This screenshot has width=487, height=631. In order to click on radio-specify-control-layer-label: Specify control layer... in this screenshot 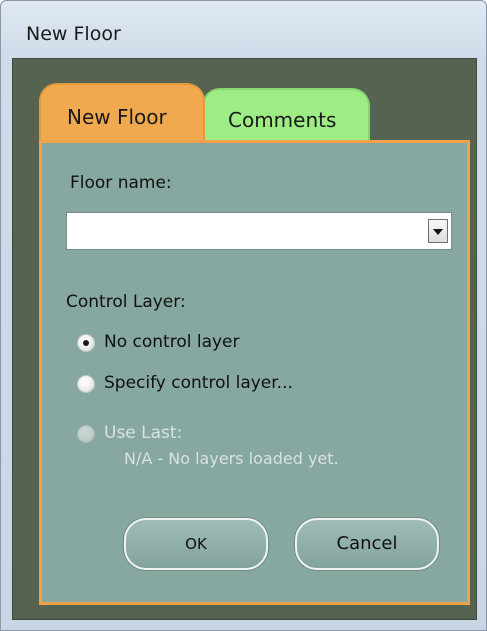, I will do `click(198, 383)`.